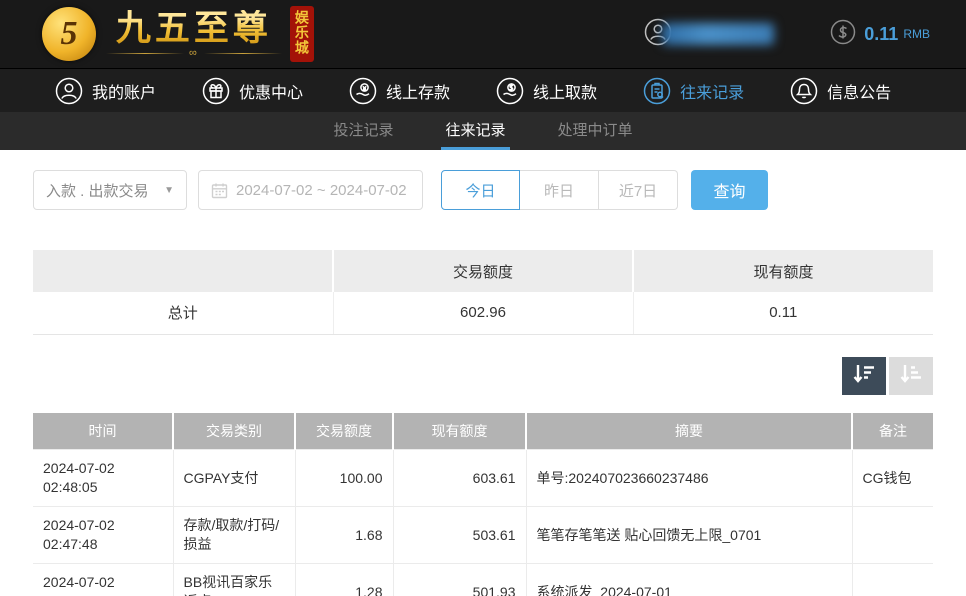 This screenshot has height=596, width=966. I want to click on sub-nav: 投注记录 往来记录 处理中订单, so click(483, 131).